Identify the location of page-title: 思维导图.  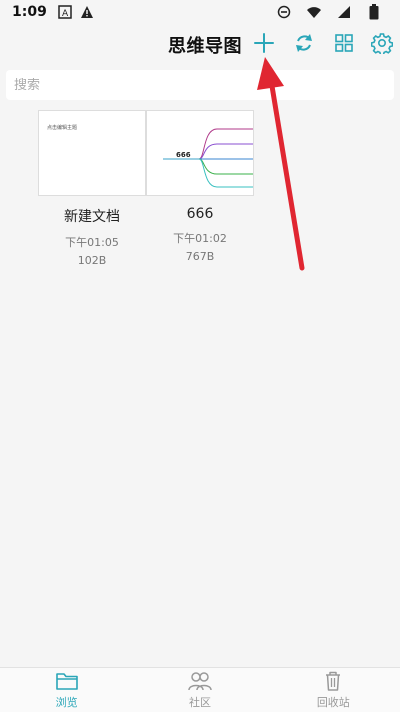
(205, 46).